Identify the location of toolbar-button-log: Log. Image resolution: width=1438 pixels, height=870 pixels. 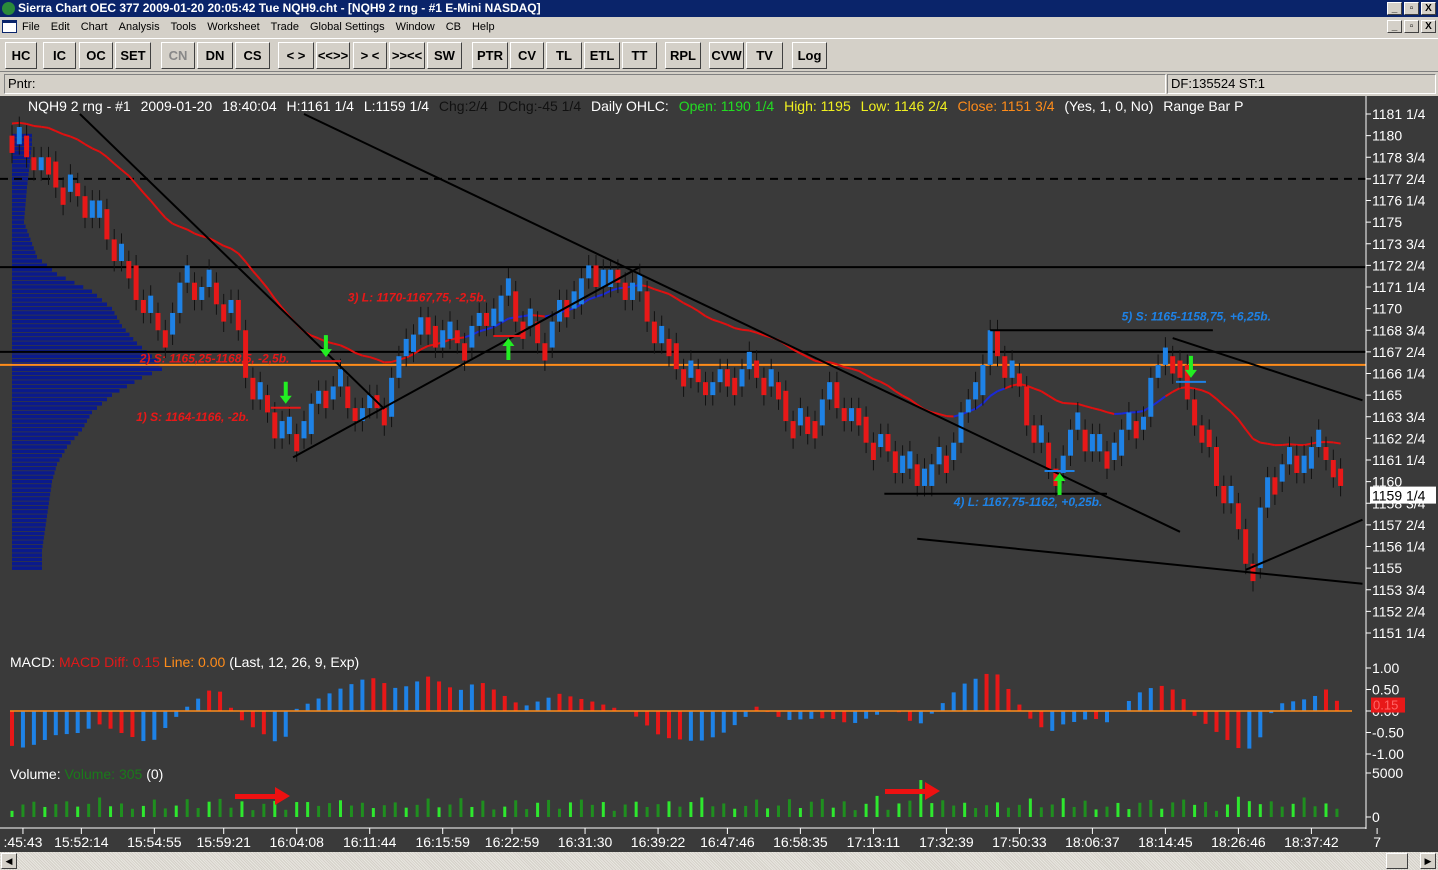
(809, 55).